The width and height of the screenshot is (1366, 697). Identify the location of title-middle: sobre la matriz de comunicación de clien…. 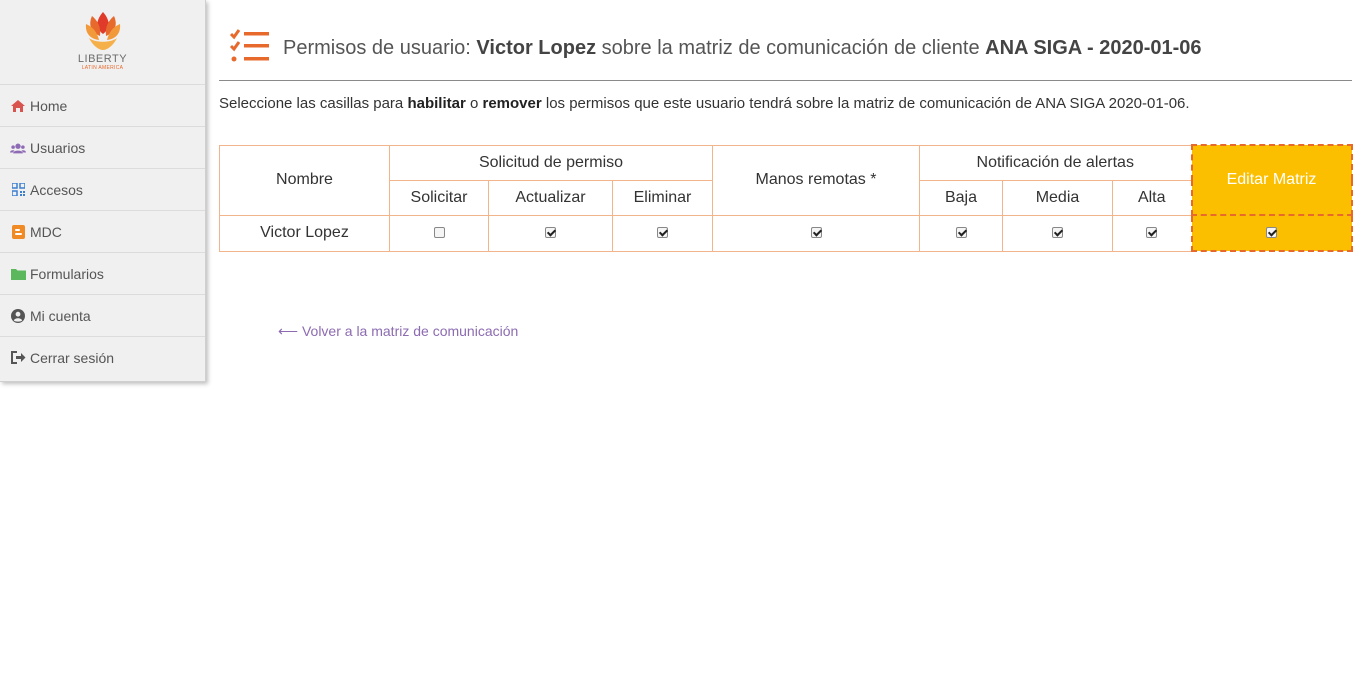
(791, 47).